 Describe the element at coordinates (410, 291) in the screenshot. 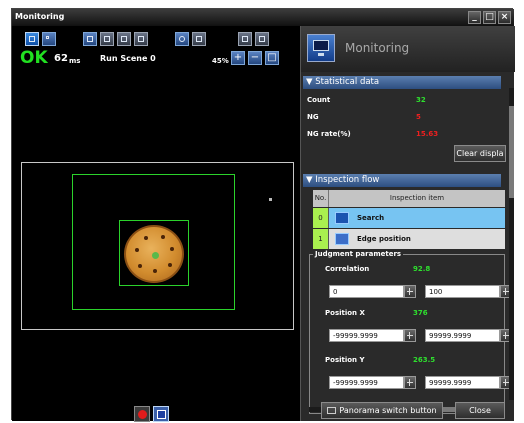

I see `correlation-min-spinner` at that location.